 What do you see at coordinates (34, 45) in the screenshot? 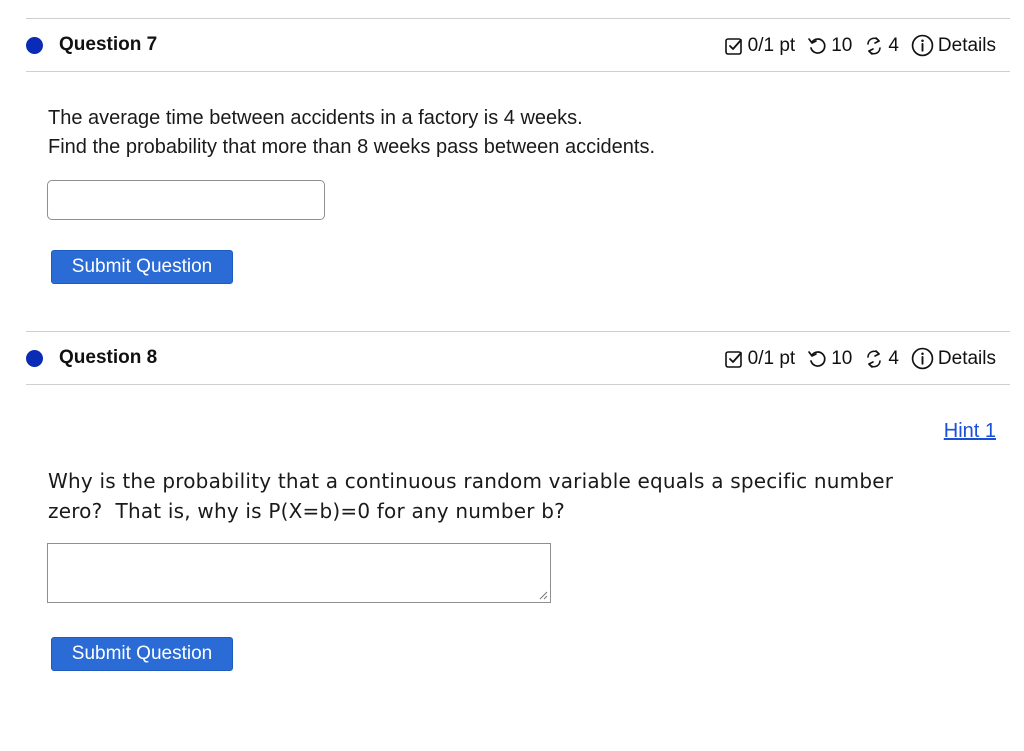
I see `q7-status-dot` at bounding box center [34, 45].